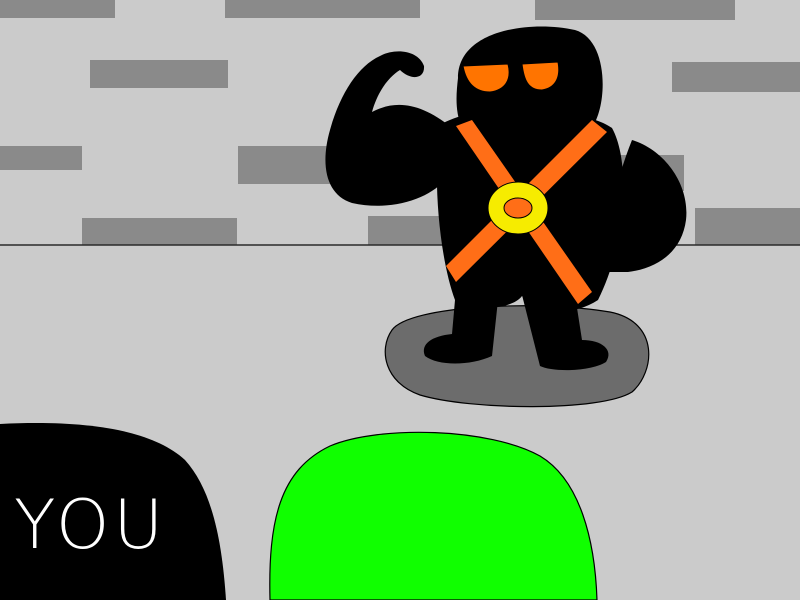 The height and width of the screenshot is (600, 800). Describe the element at coordinates (517, 356) in the screenshot. I see `enemy-shadow` at that location.